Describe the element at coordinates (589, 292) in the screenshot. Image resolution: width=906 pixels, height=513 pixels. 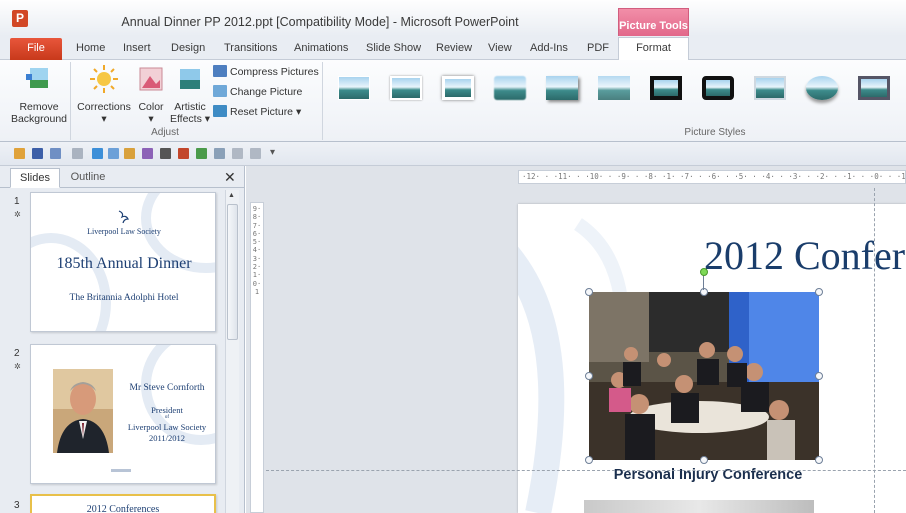
I see `resize-handle-top-left` at that location.